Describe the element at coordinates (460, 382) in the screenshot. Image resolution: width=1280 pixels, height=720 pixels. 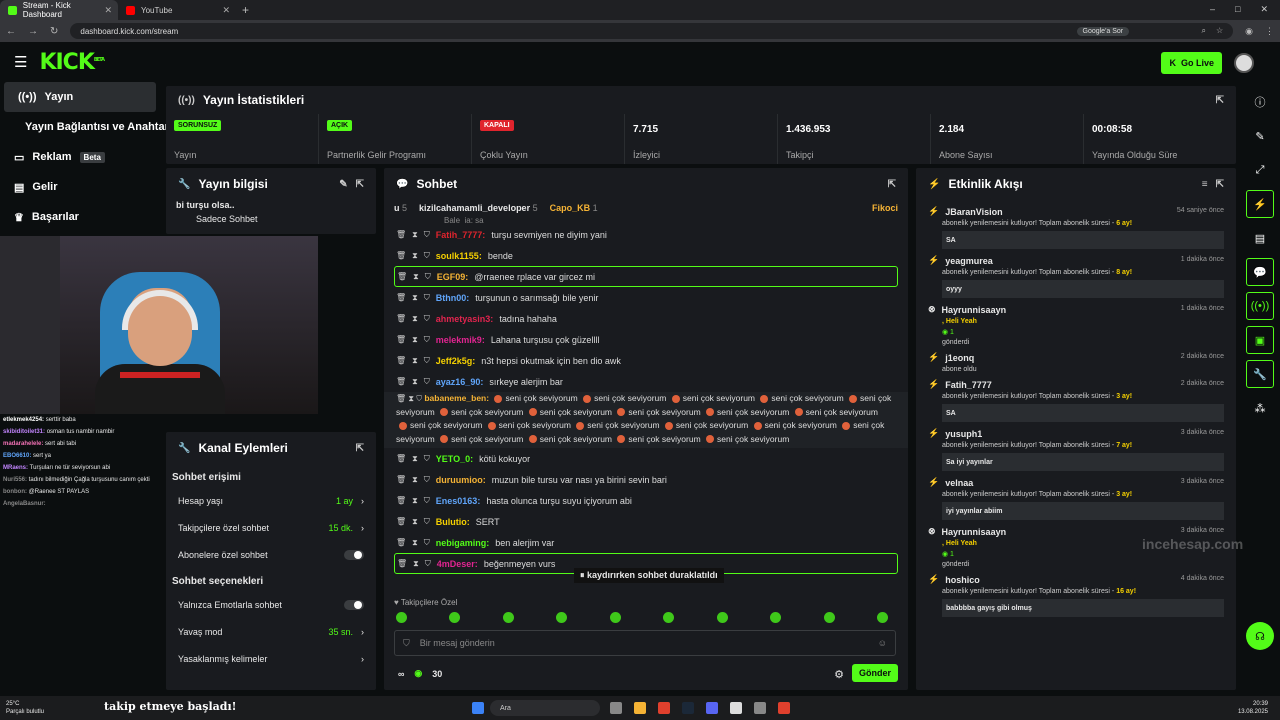
I see `chat-username: ayaz16_90:` at that location.